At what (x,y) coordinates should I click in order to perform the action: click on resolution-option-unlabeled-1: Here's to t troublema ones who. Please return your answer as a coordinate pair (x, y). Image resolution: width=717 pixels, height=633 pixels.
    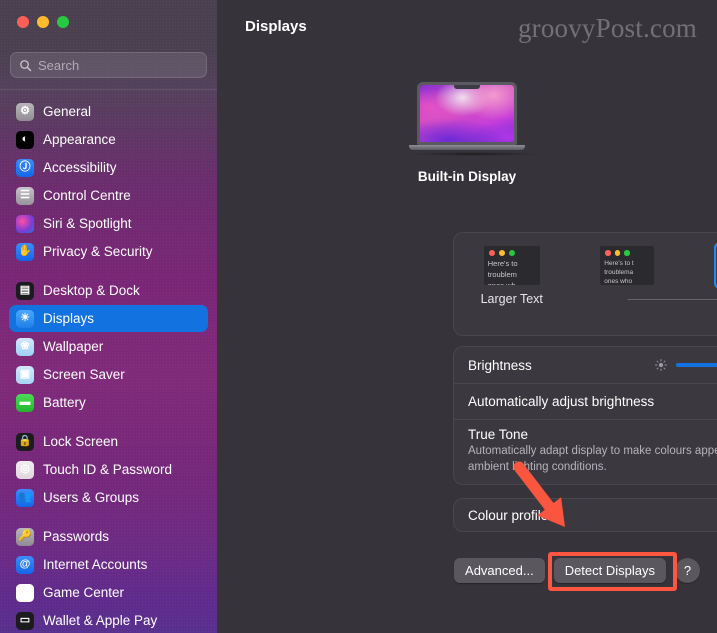
    Looking at the image, I should click on (627, 268).